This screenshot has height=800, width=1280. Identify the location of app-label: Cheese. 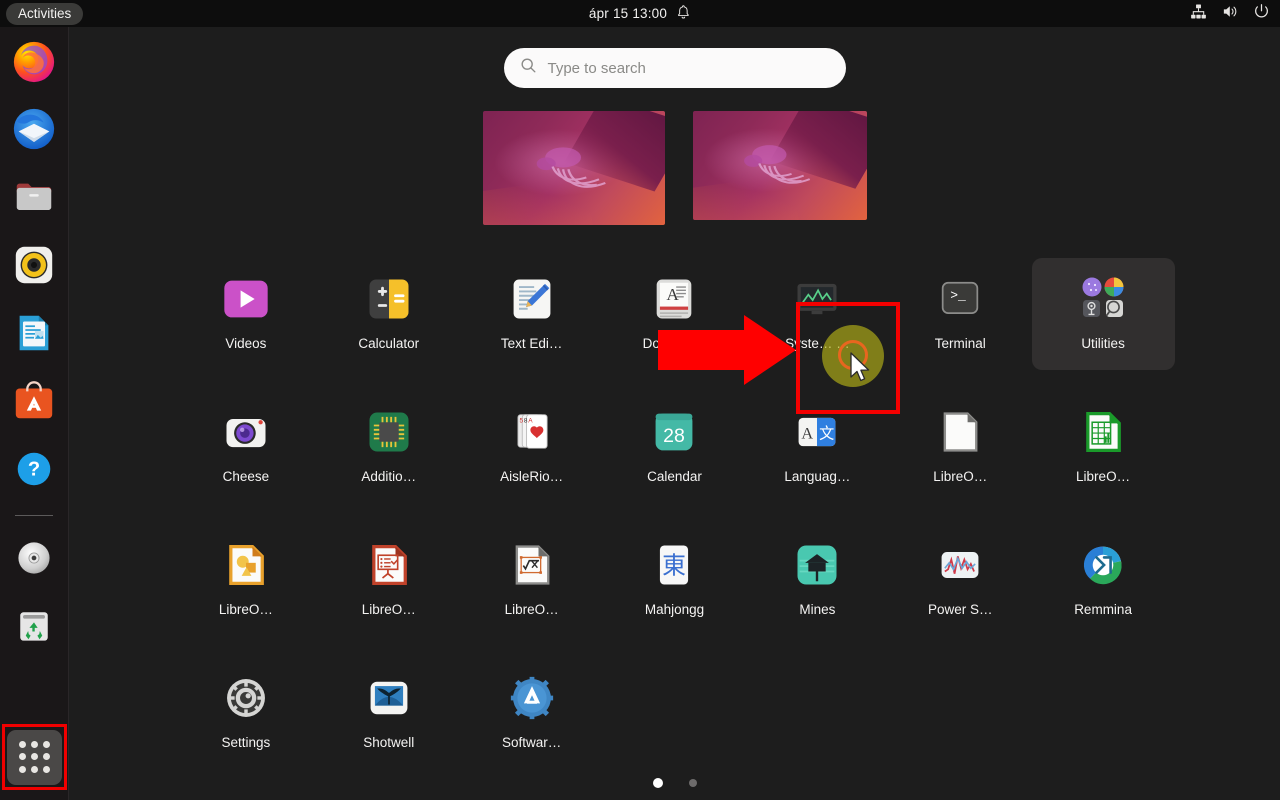
(246, 476).